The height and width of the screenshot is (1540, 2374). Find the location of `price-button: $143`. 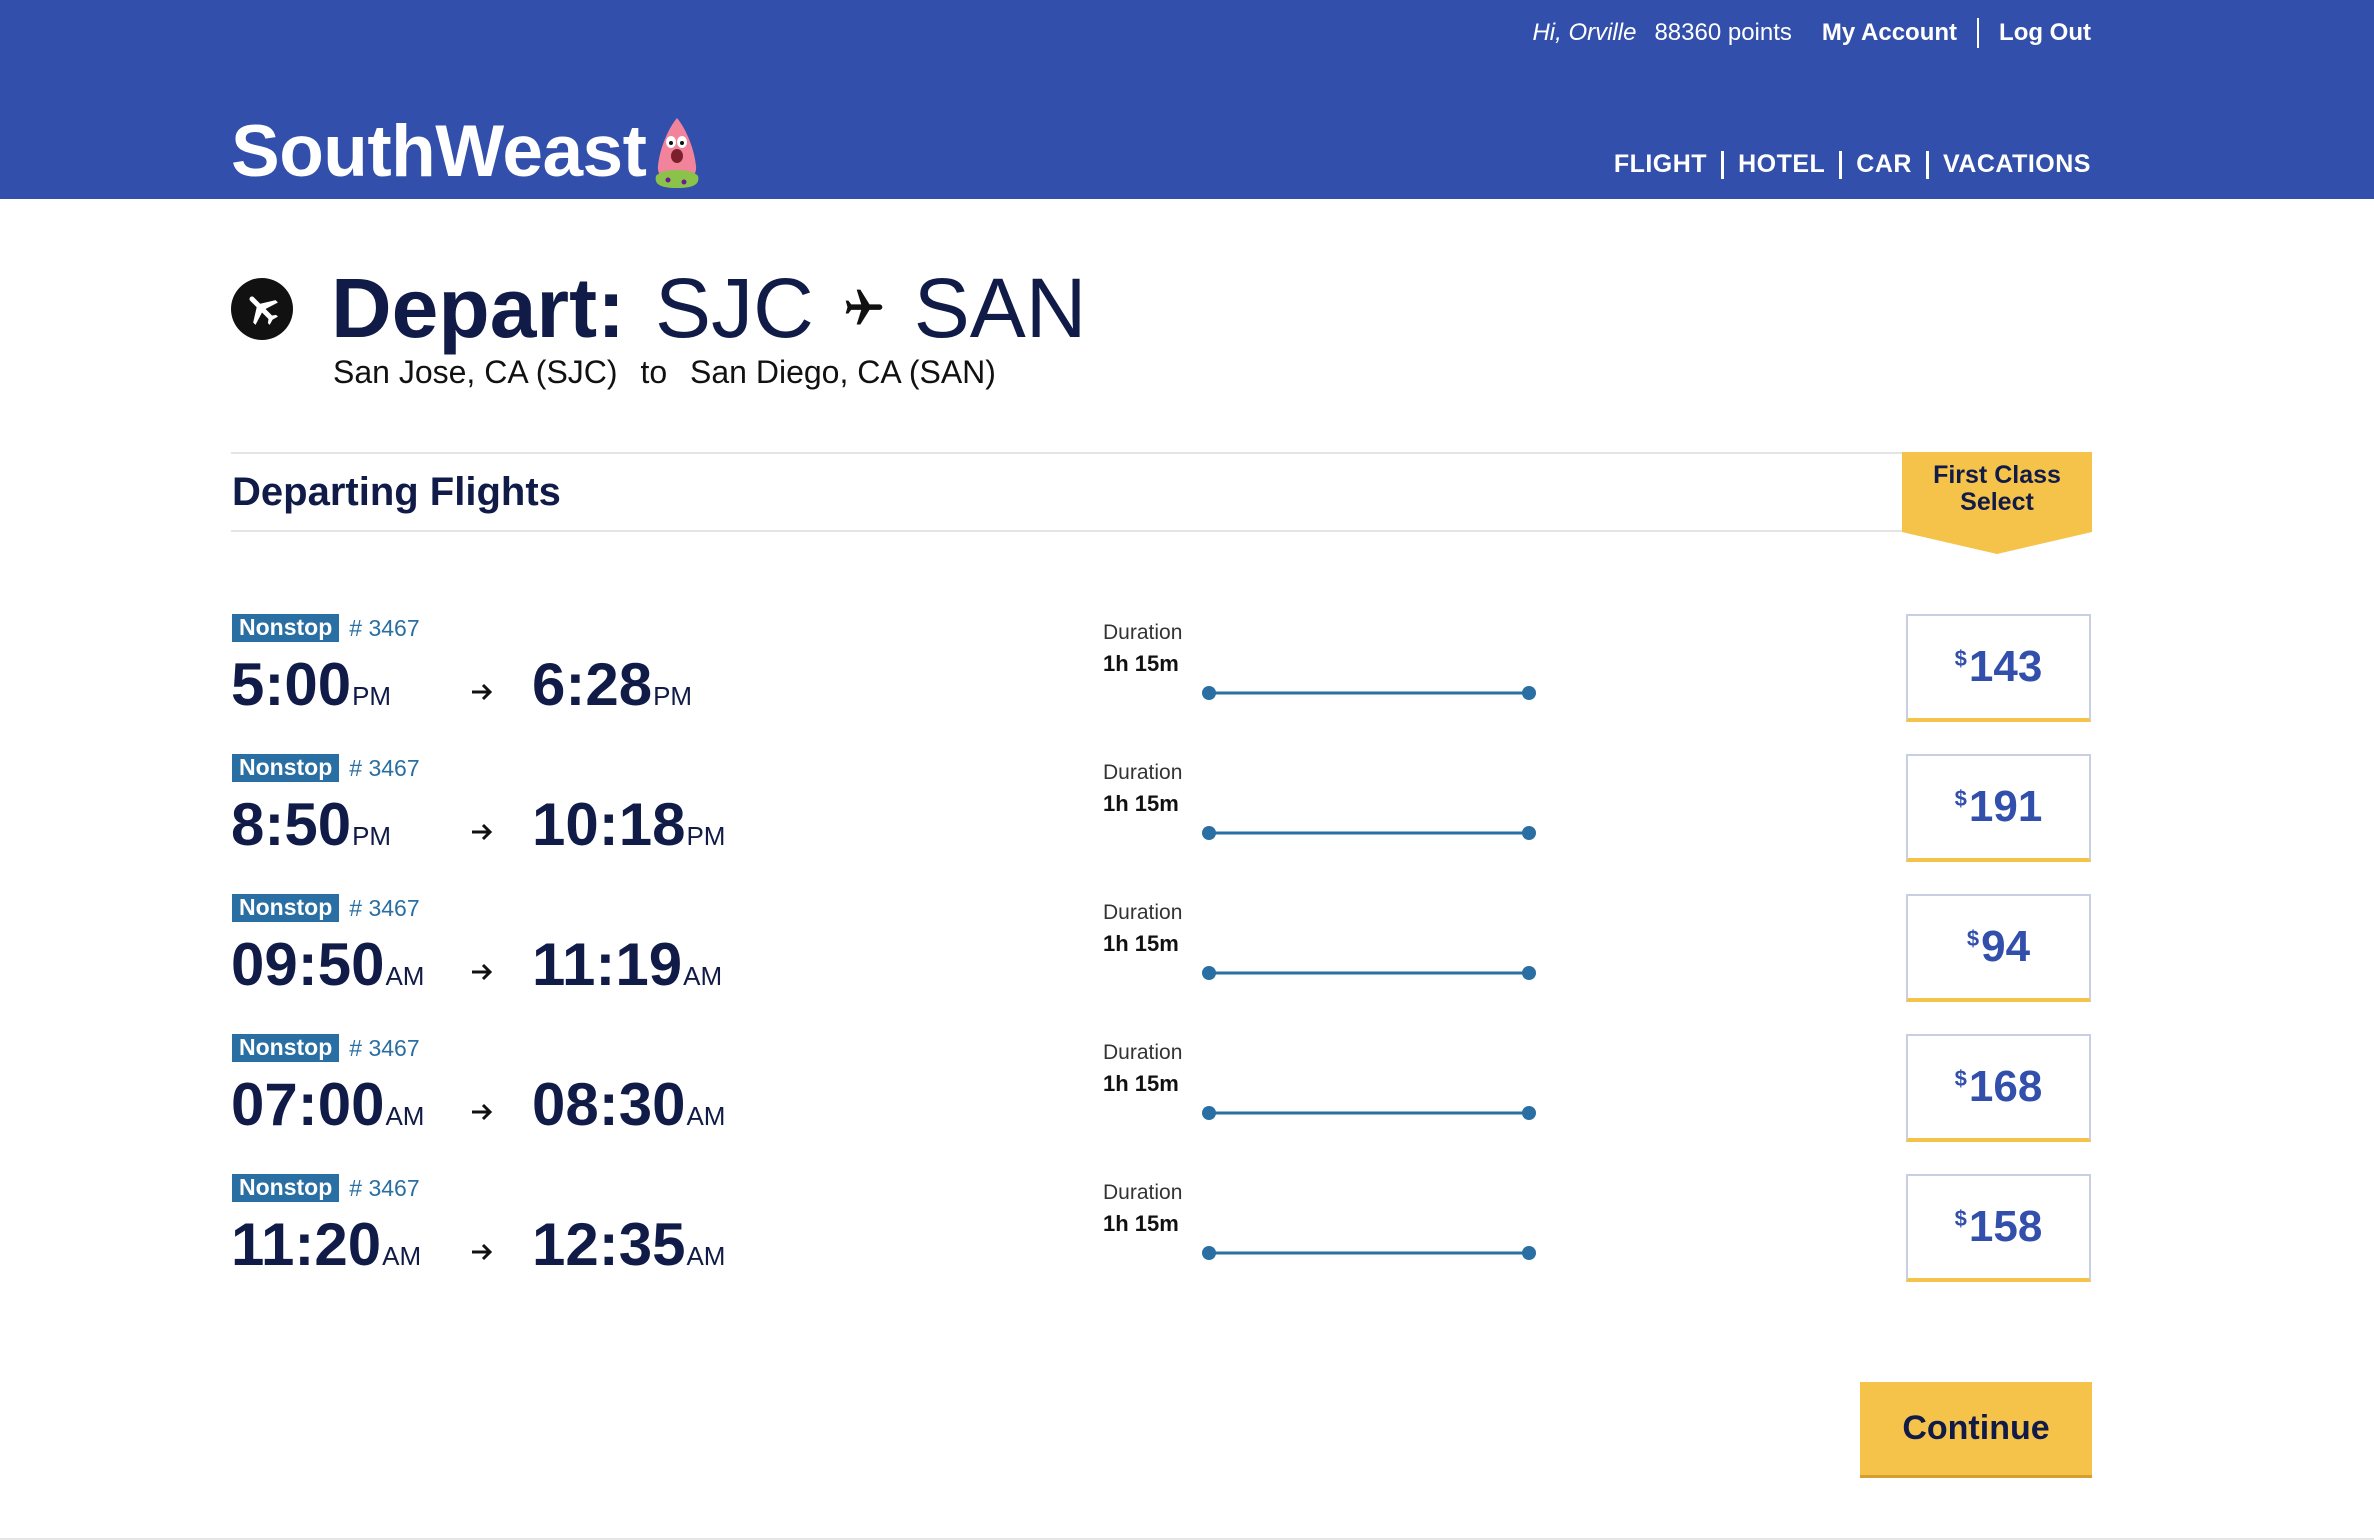

price-button: $143 is located at coordinates (1998, 668).